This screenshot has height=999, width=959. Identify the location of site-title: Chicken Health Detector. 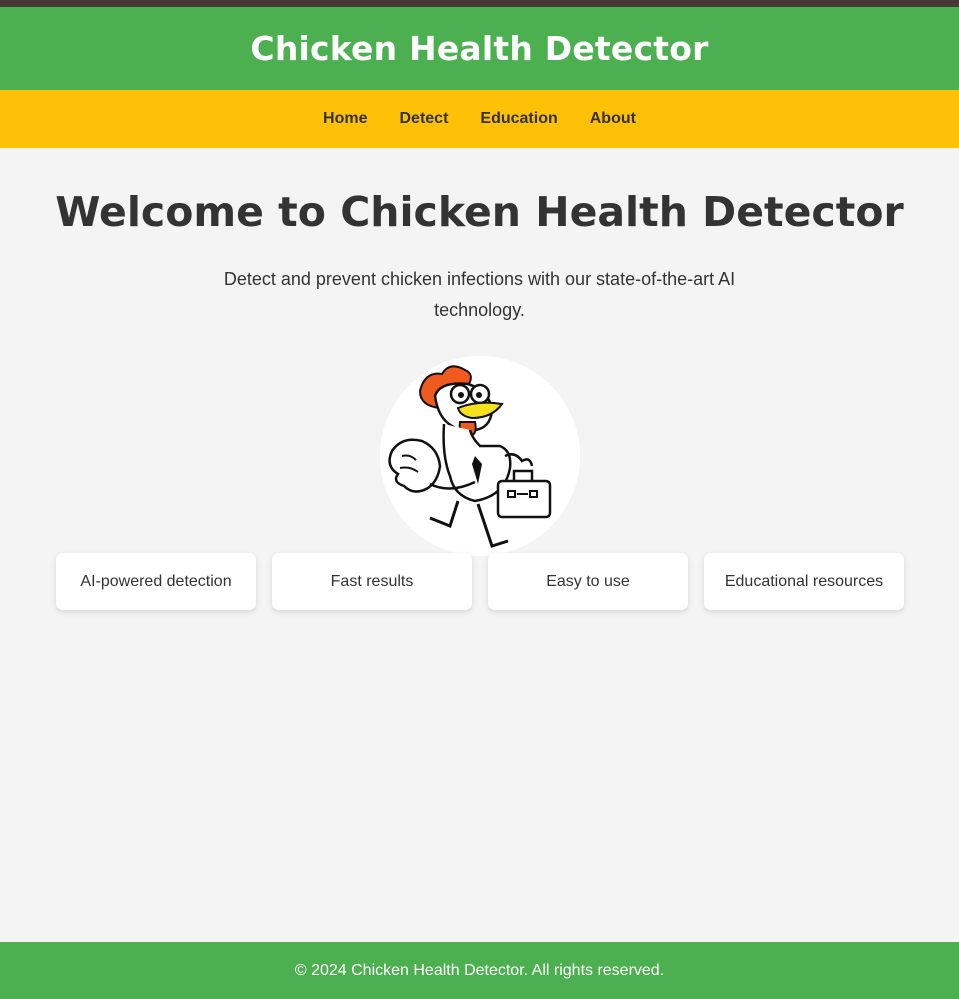
(479, 48).